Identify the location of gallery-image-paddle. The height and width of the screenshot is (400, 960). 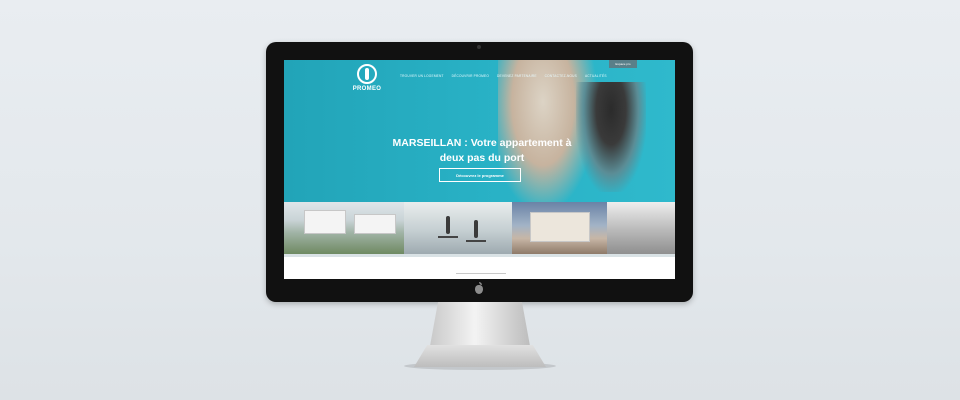
(458, 228).